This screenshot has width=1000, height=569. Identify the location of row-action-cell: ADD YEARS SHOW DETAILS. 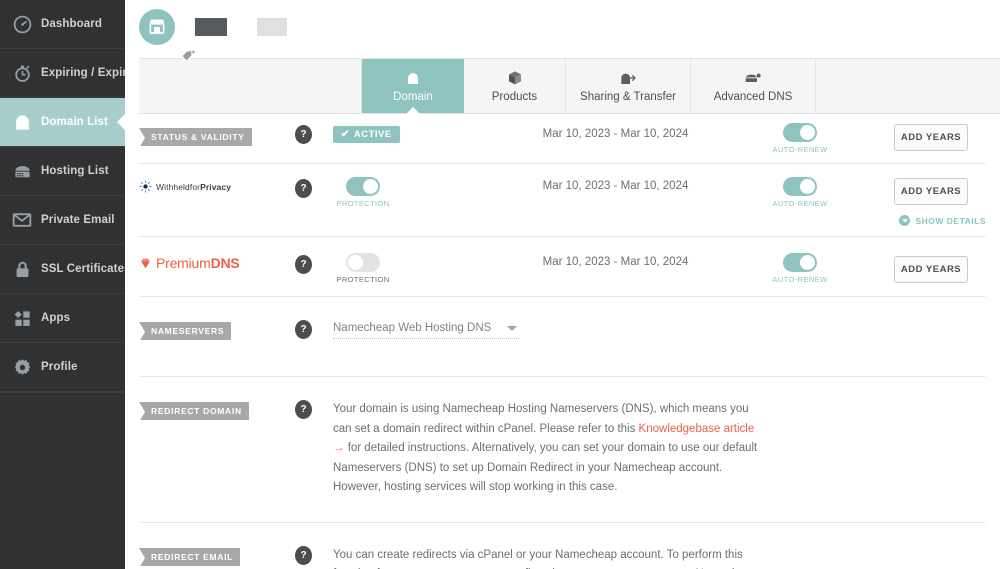
(940, 201).